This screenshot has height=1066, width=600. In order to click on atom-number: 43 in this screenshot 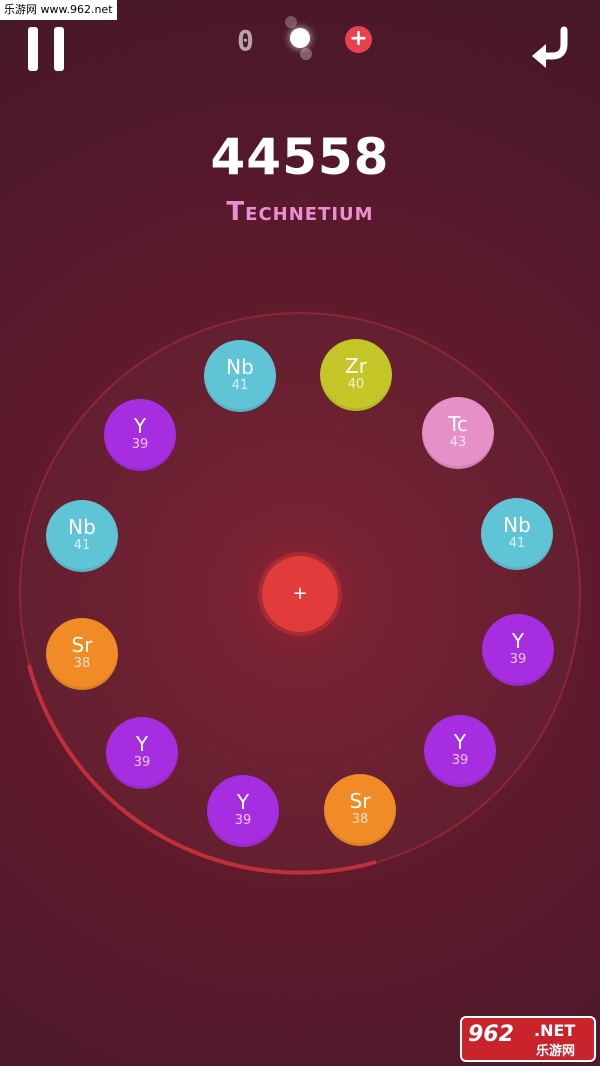, I will do `click(458, 442)`.